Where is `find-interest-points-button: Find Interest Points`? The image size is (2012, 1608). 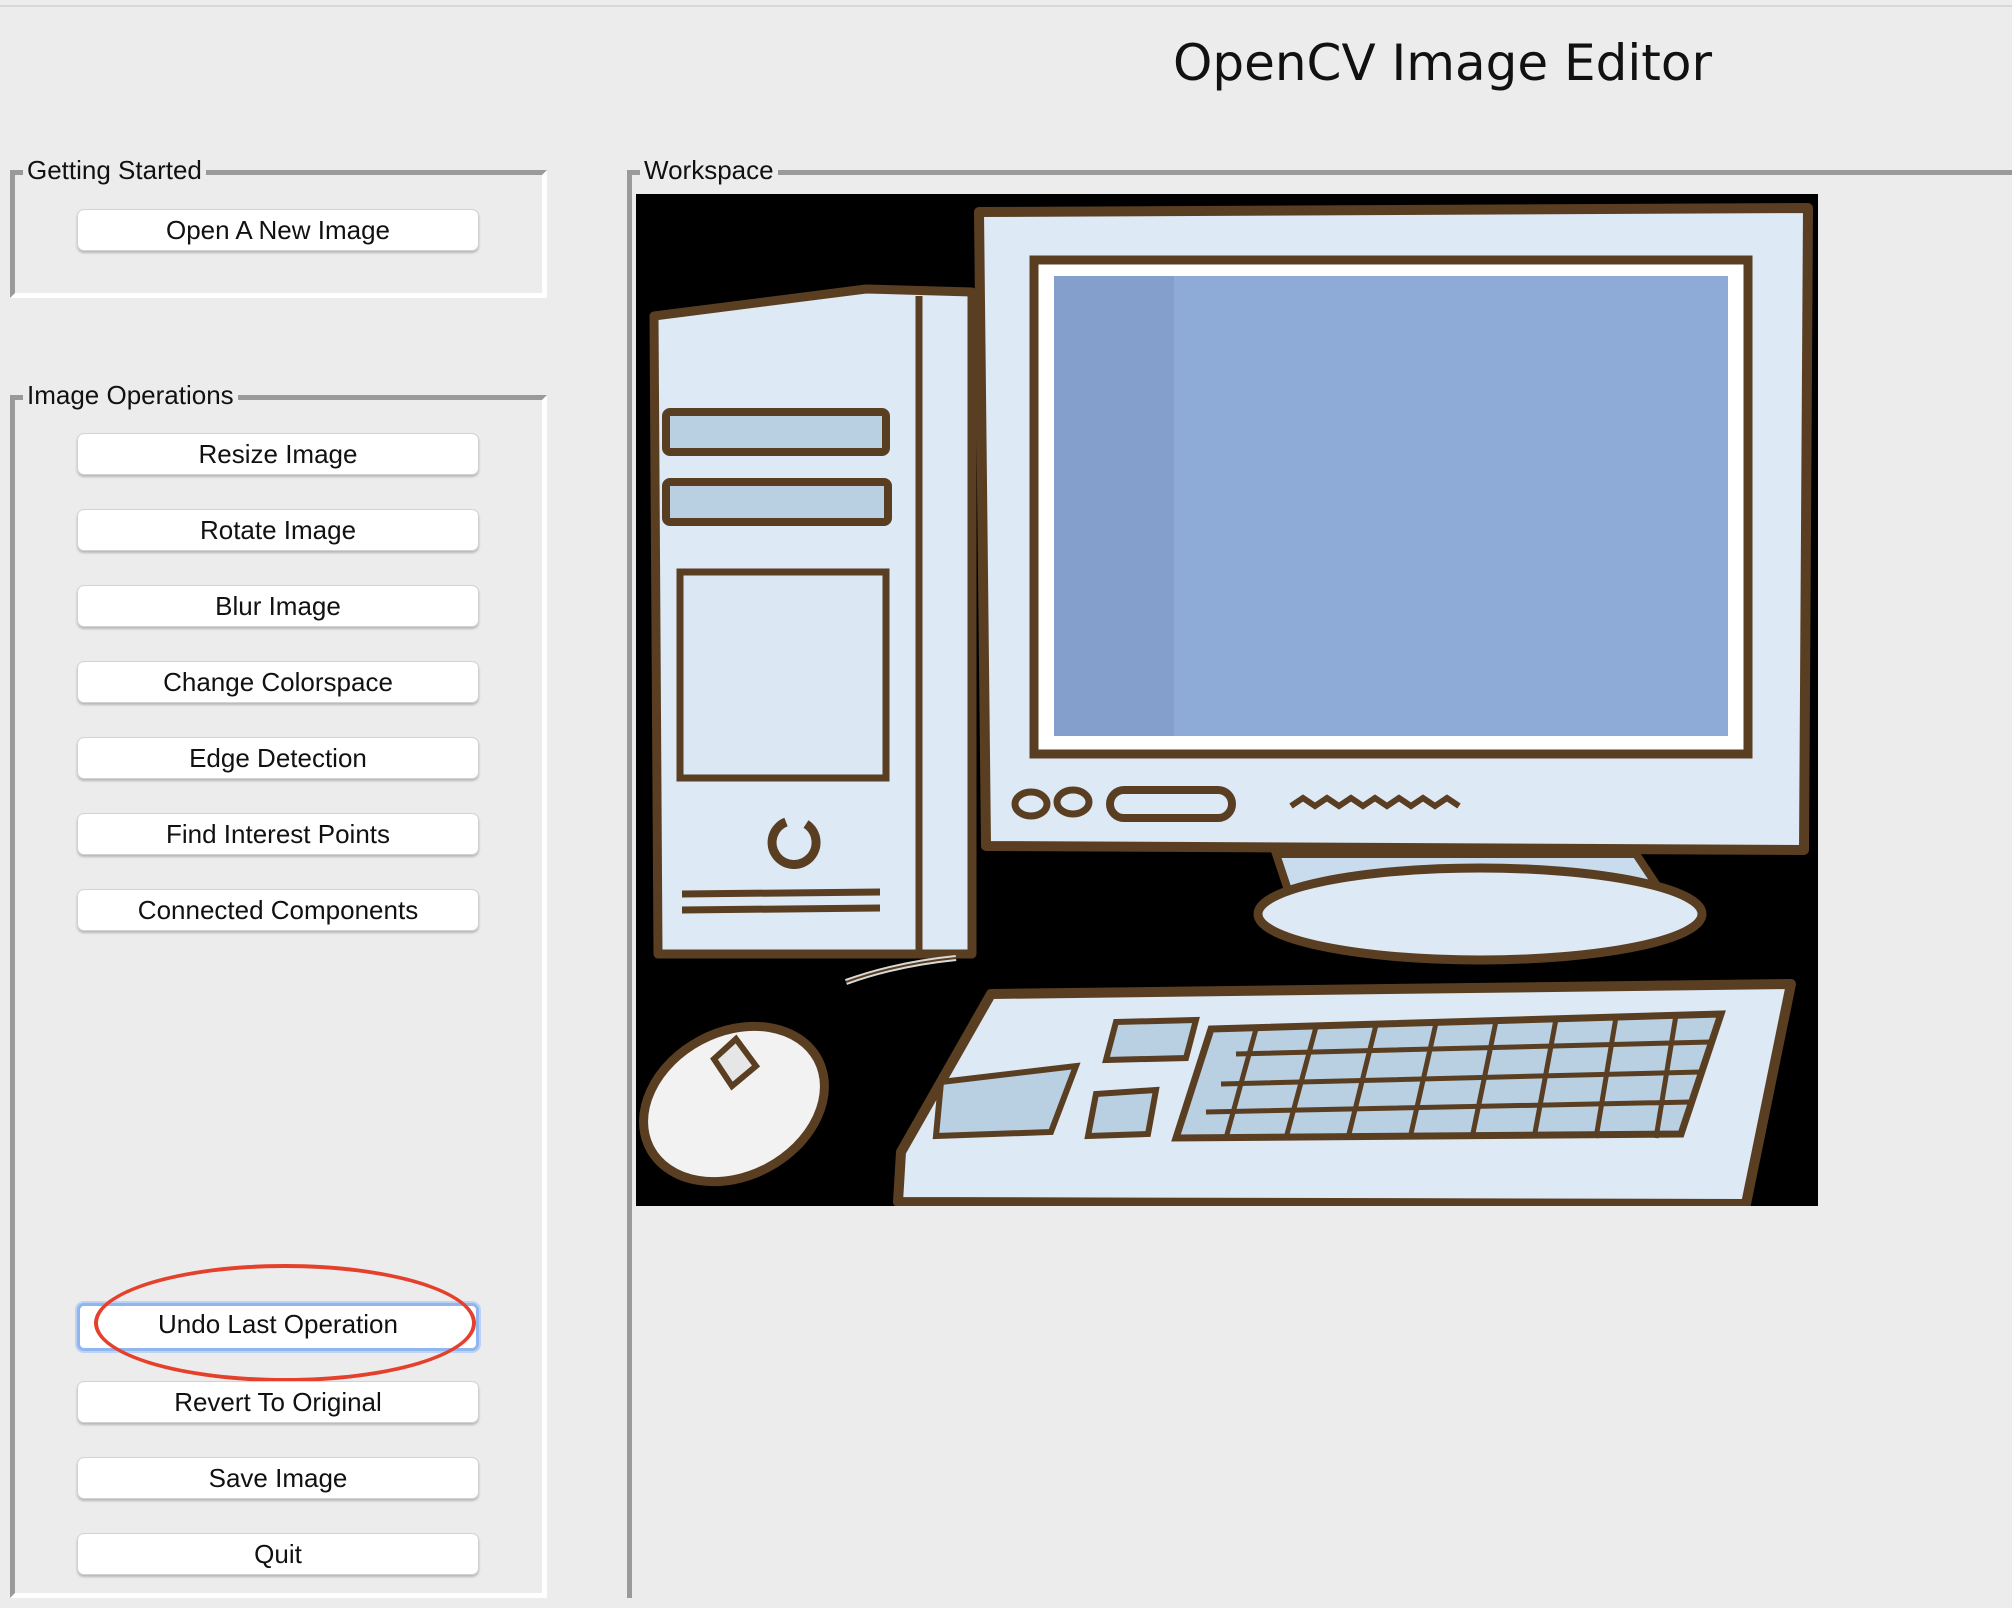 find-interest-points-button: Find Interest Points is located at coordinates (278, 834).